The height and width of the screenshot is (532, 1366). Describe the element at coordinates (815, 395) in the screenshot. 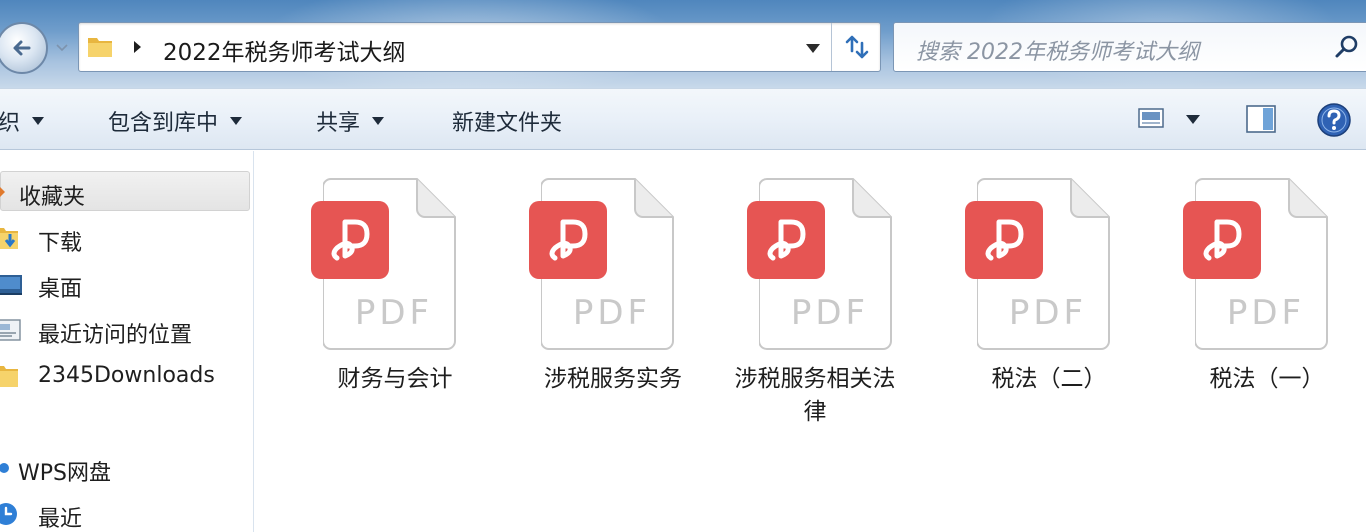

I see `file-name: 涉税服务相关法律` at that location.